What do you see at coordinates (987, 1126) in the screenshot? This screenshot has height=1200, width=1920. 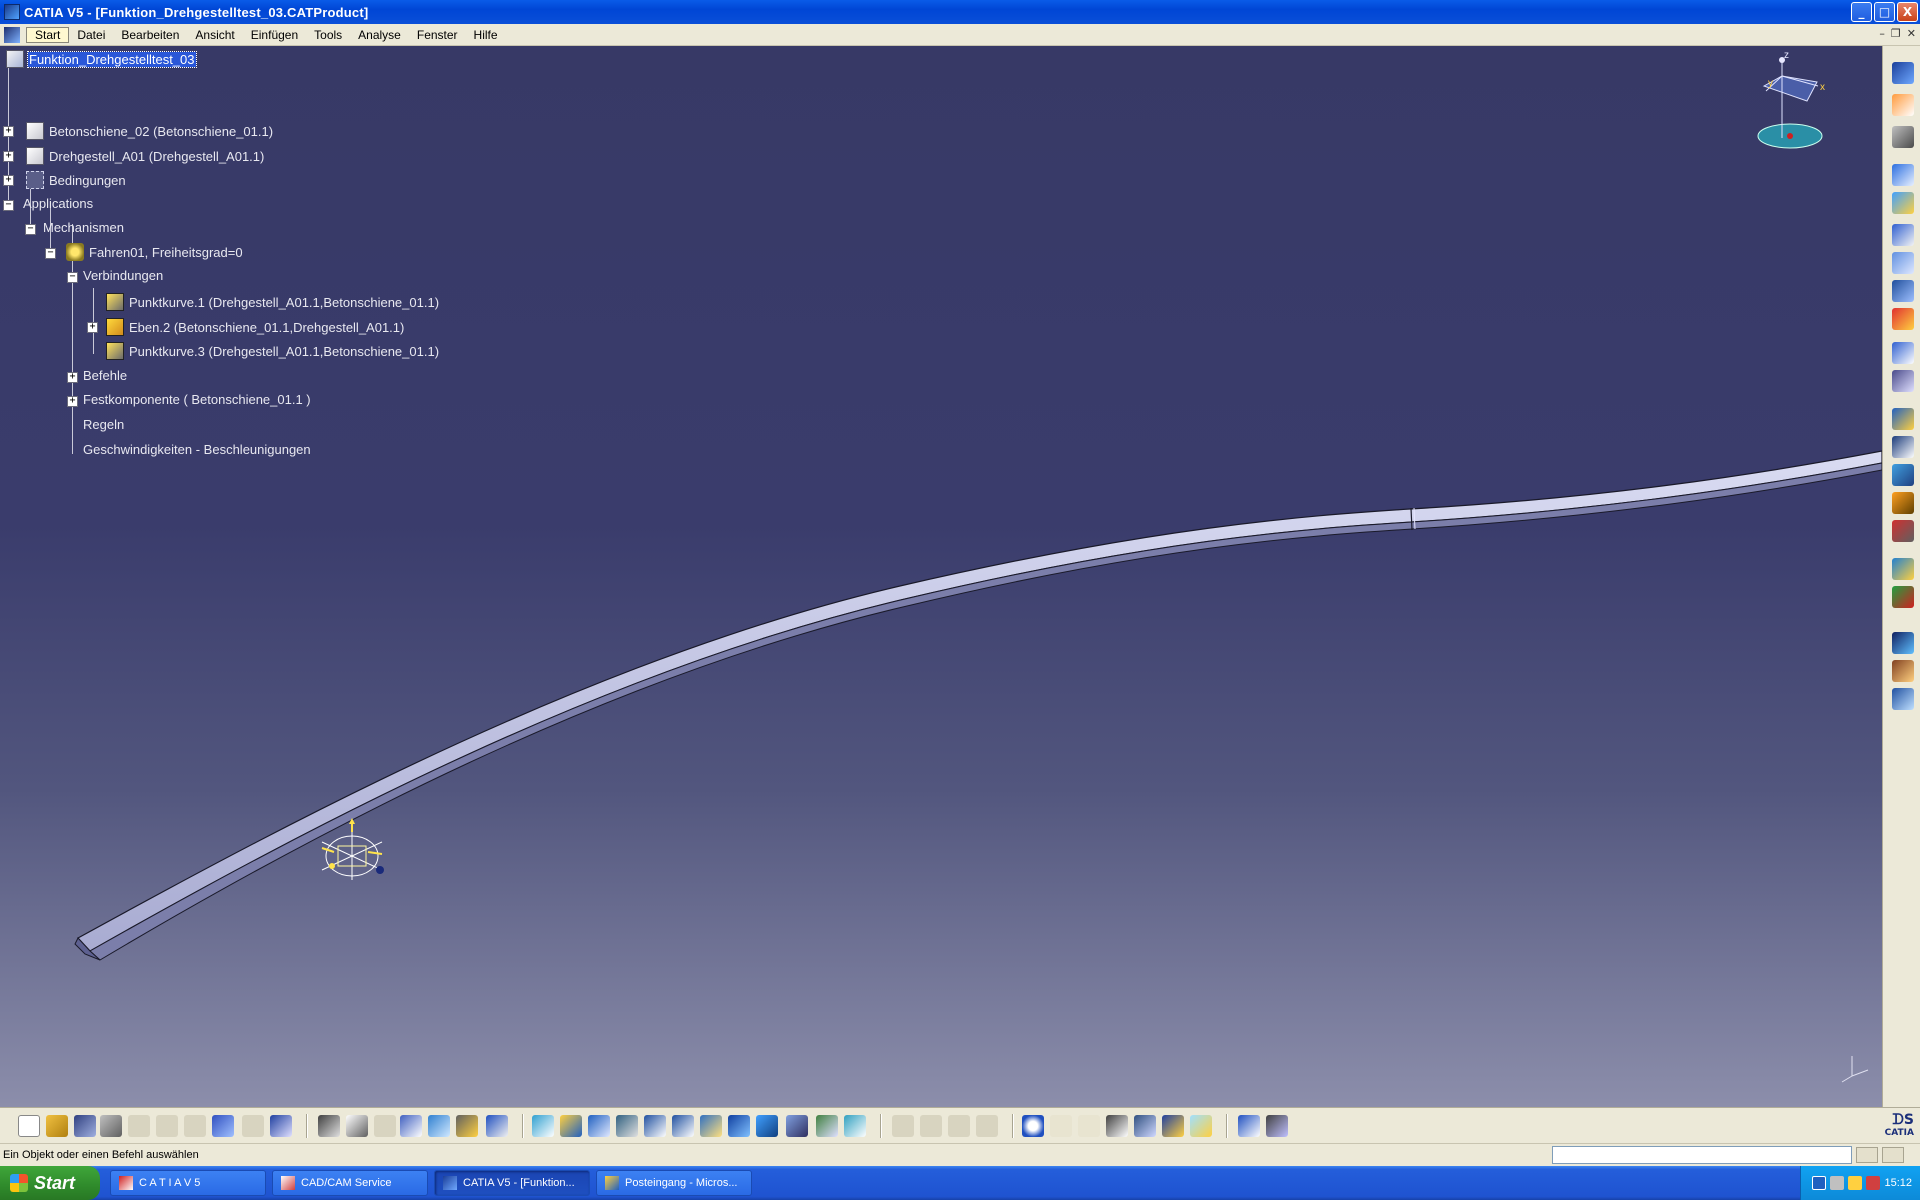 I see `sim-record-icon` at bounding box center [987, 1126].